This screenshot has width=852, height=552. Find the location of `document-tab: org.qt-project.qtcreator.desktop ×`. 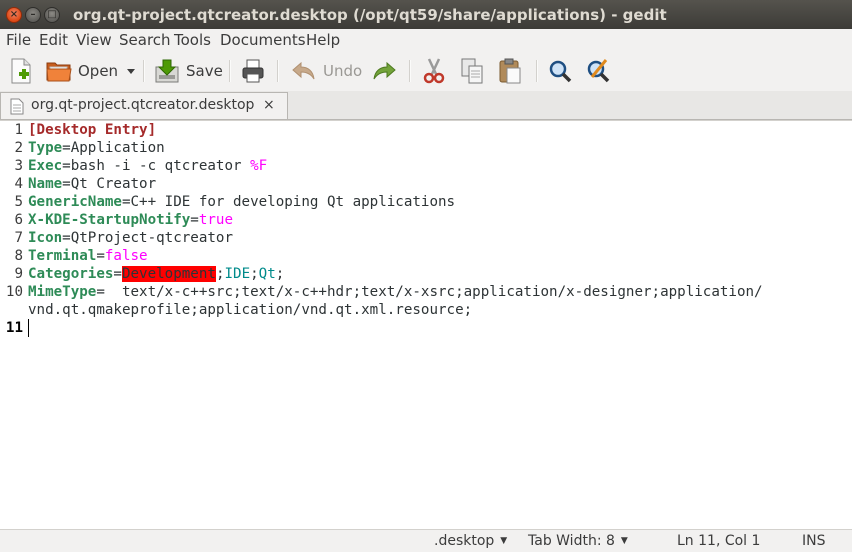

document-tab: org.qt-project.qtcreator.desktop × is located at coordinates (144, 105).